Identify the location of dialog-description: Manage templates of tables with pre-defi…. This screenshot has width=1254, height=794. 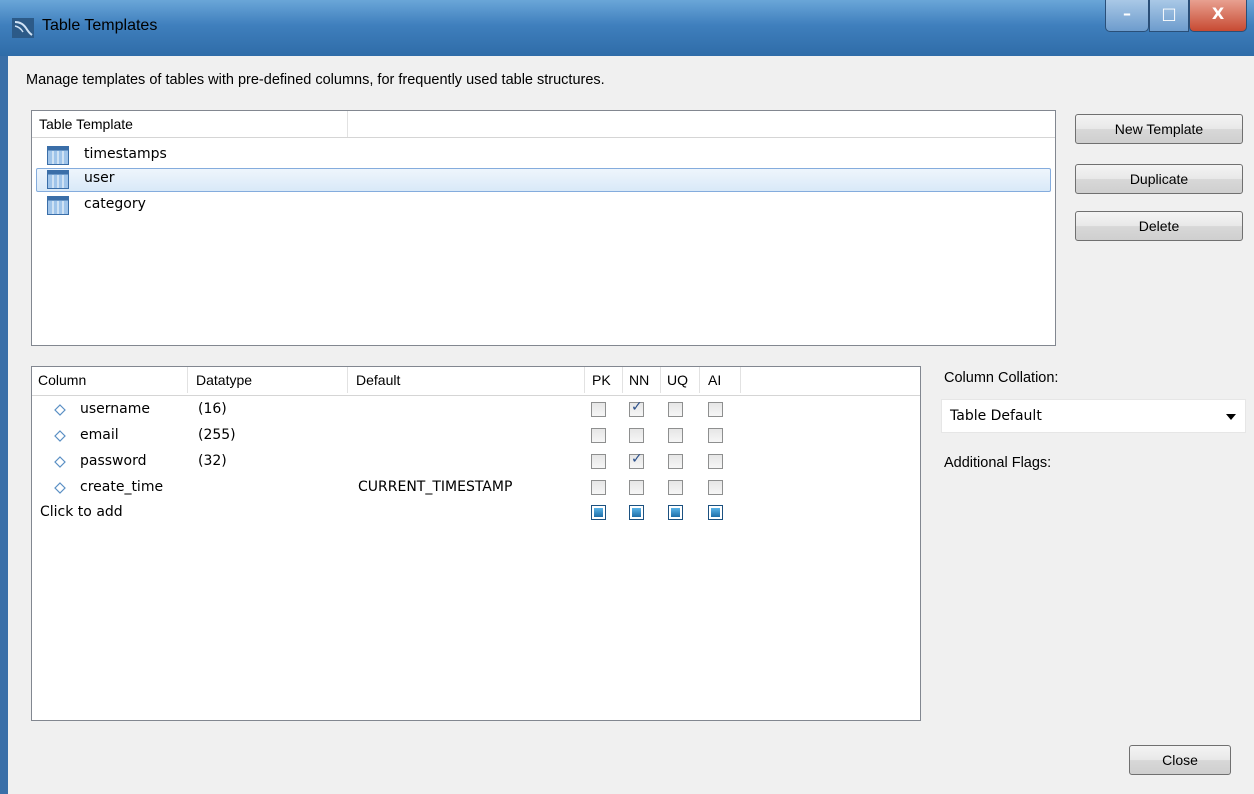
(315, 80).